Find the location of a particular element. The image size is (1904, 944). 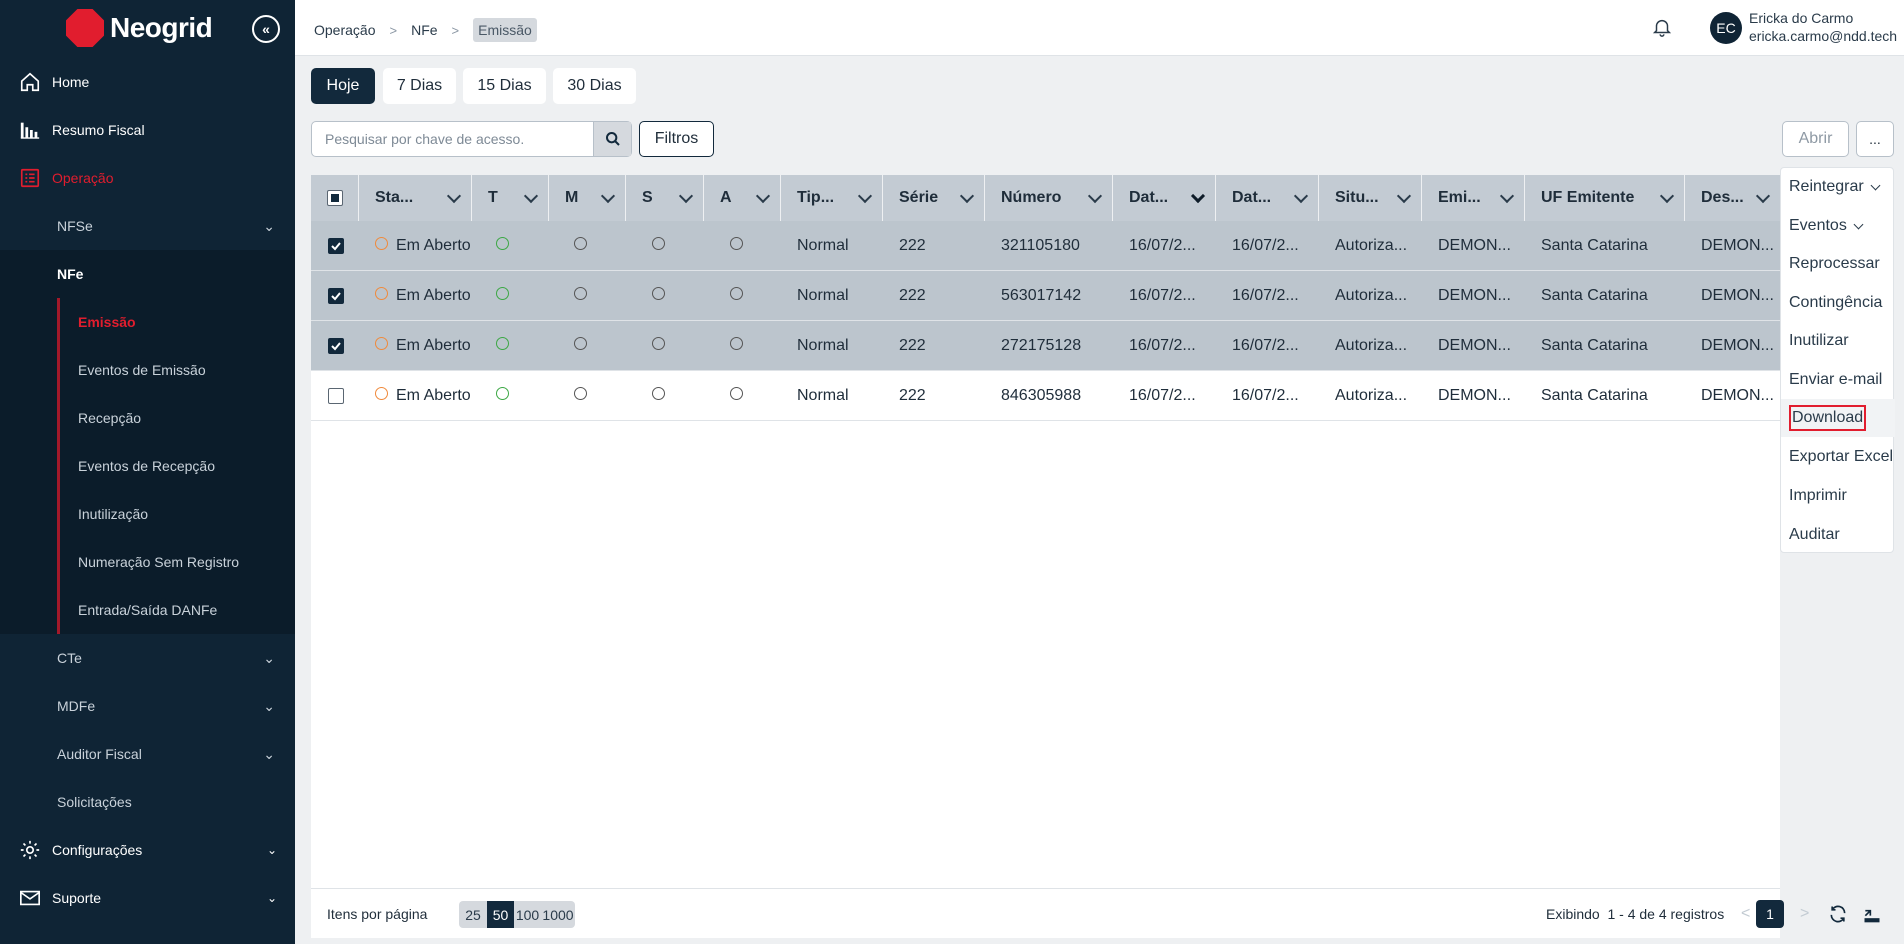

csv-export-icon is located at coordinates (1872, 914).